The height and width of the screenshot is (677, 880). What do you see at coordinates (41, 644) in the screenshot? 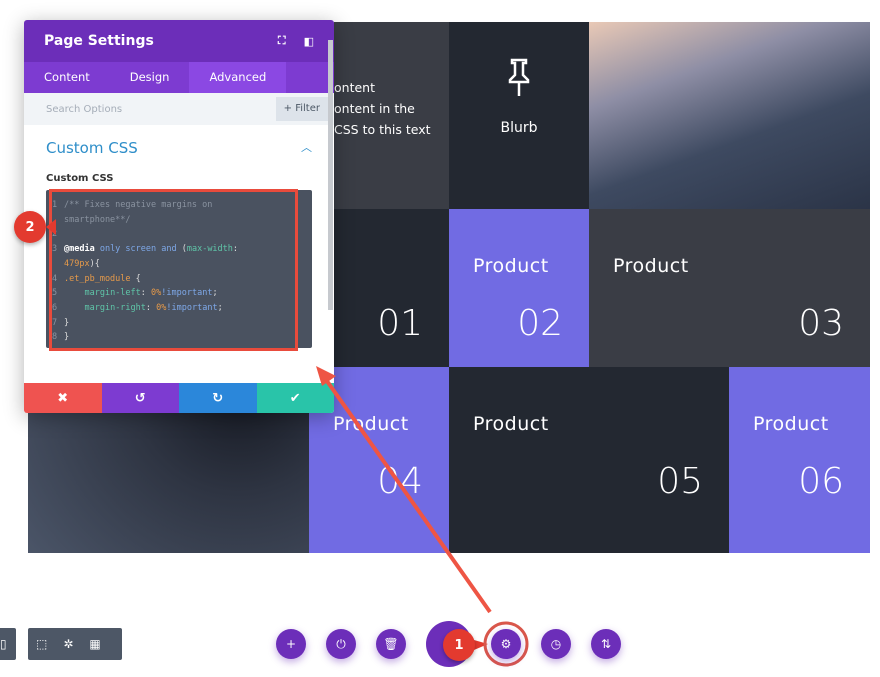
I see `select-icon: ⬚` at bounding box center [41, 644].